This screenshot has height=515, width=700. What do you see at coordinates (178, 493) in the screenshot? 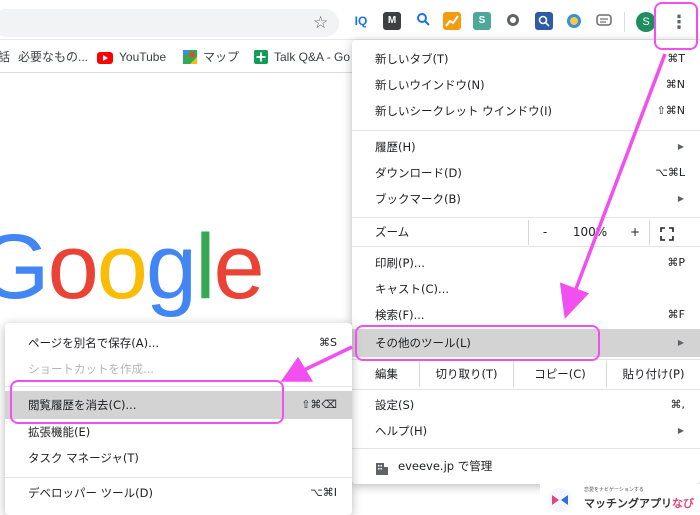
I see `menu-item-dev-tools: デベロッパー ツール(D) ⌥⌘I` at bounding box center [178, 493].